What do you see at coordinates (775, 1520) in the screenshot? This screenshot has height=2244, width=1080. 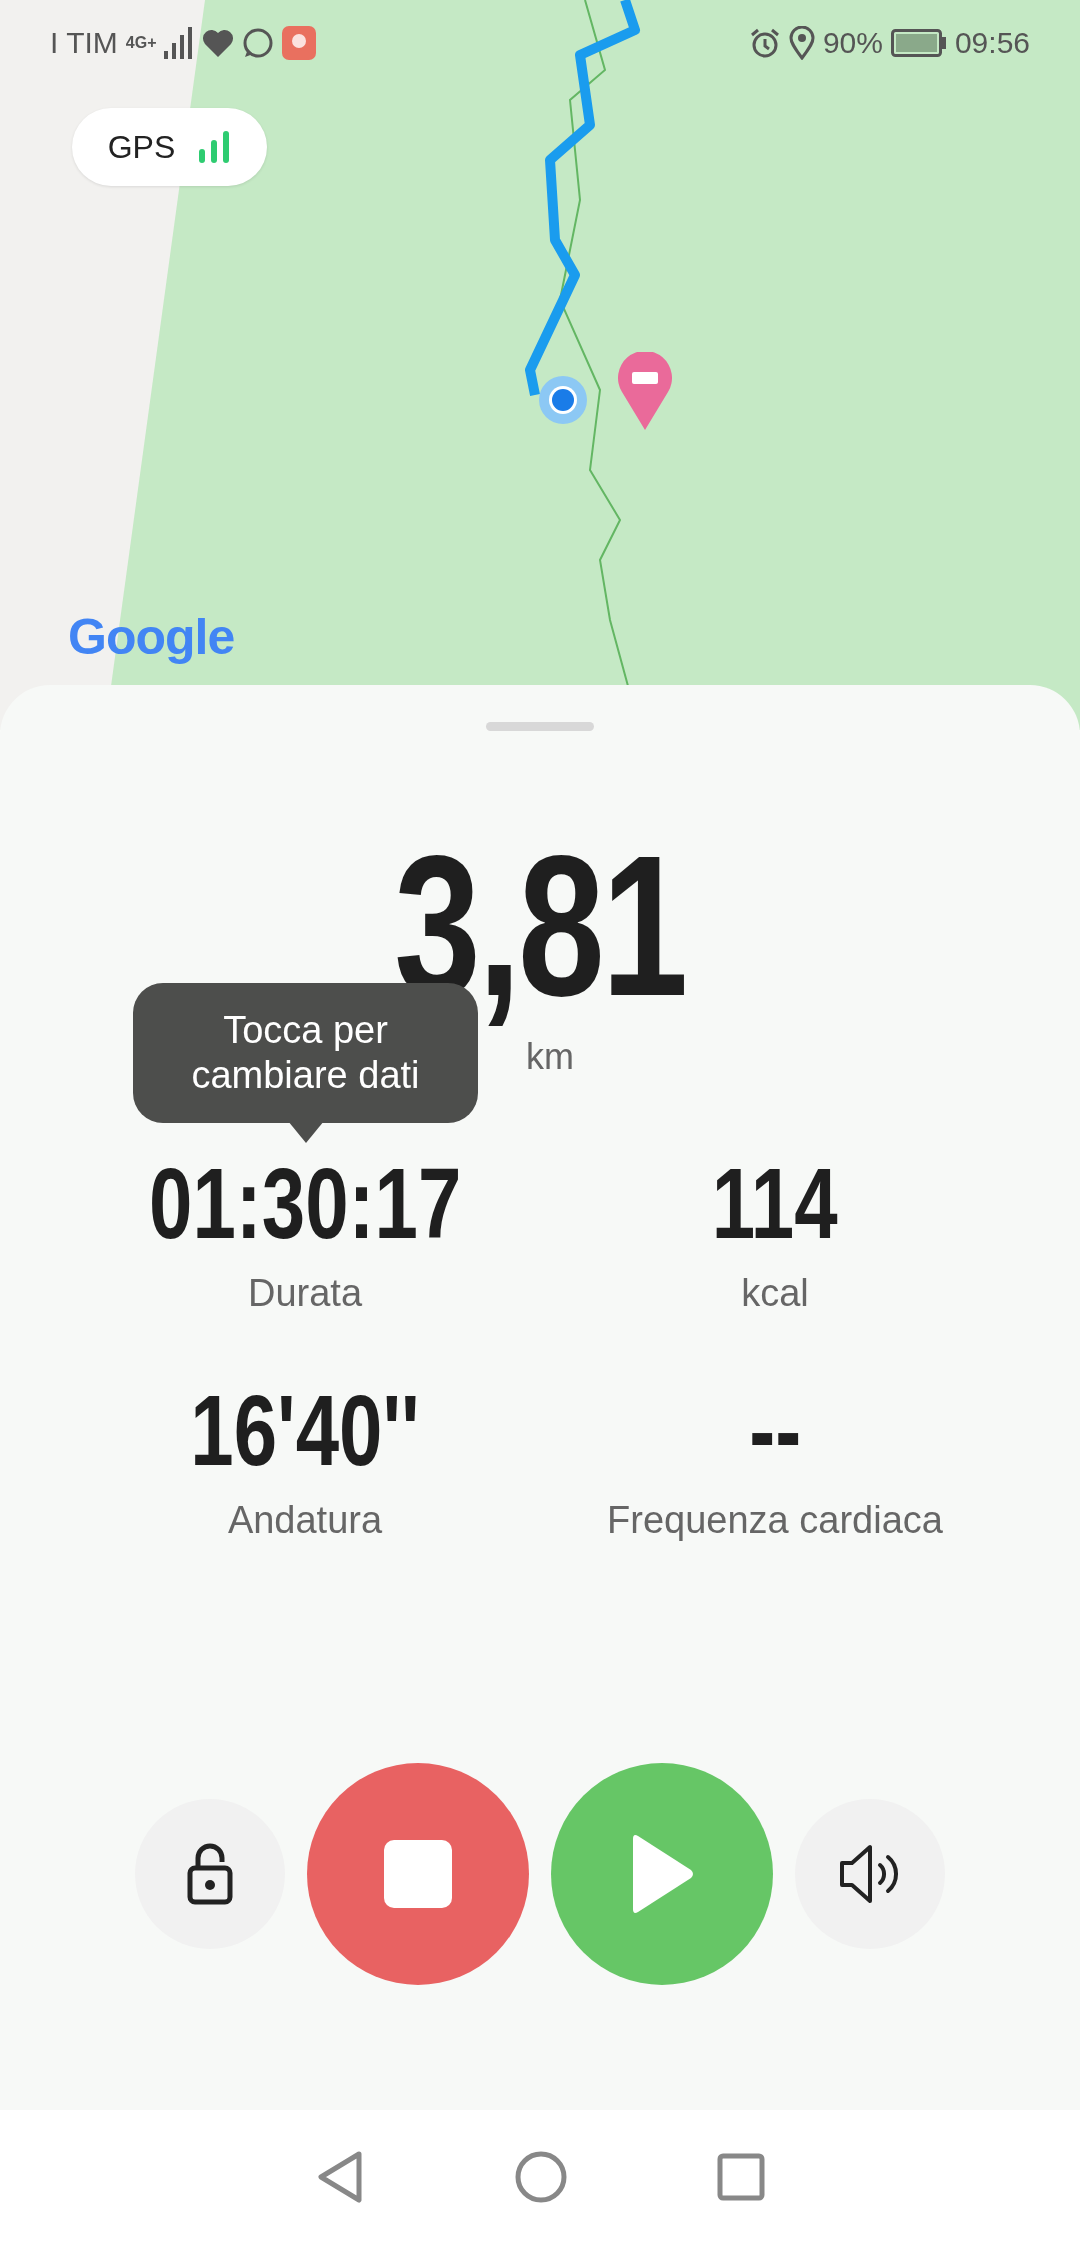 I see `stat-label: Frequenza cardiaca` at bounding box center [775, 1520].